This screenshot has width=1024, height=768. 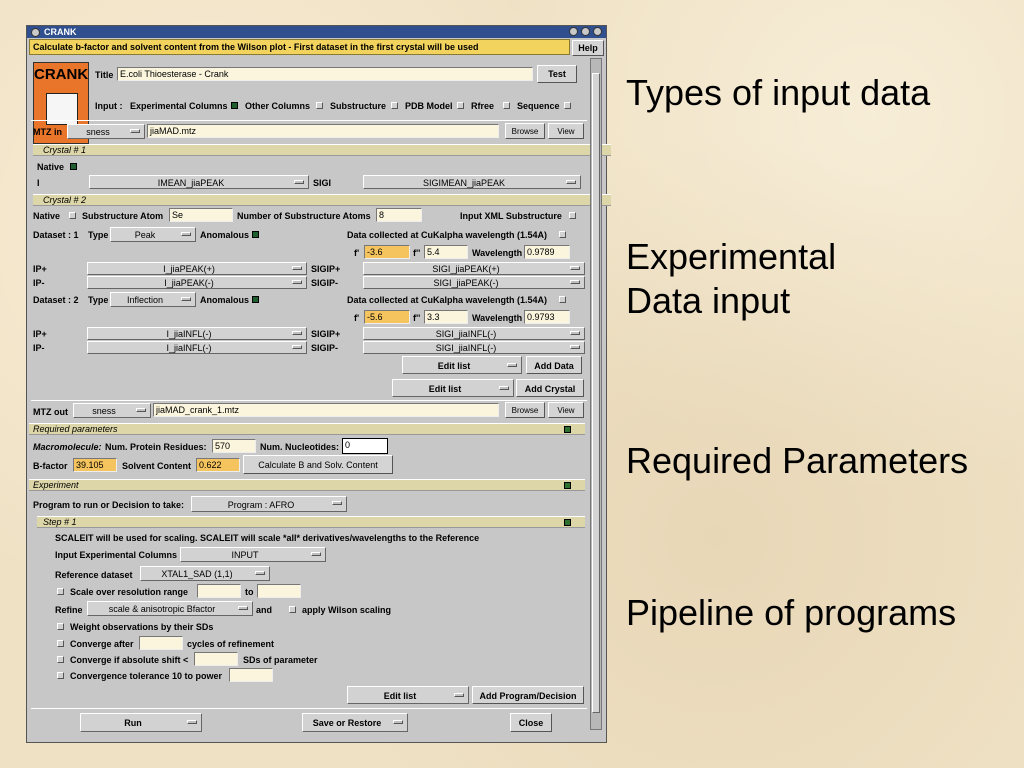 What do you see at coordinates (462, 365) in the screenshot?
I see `dataset-edit-list-dropdown: Edit list` at bounding box center [462, 365].